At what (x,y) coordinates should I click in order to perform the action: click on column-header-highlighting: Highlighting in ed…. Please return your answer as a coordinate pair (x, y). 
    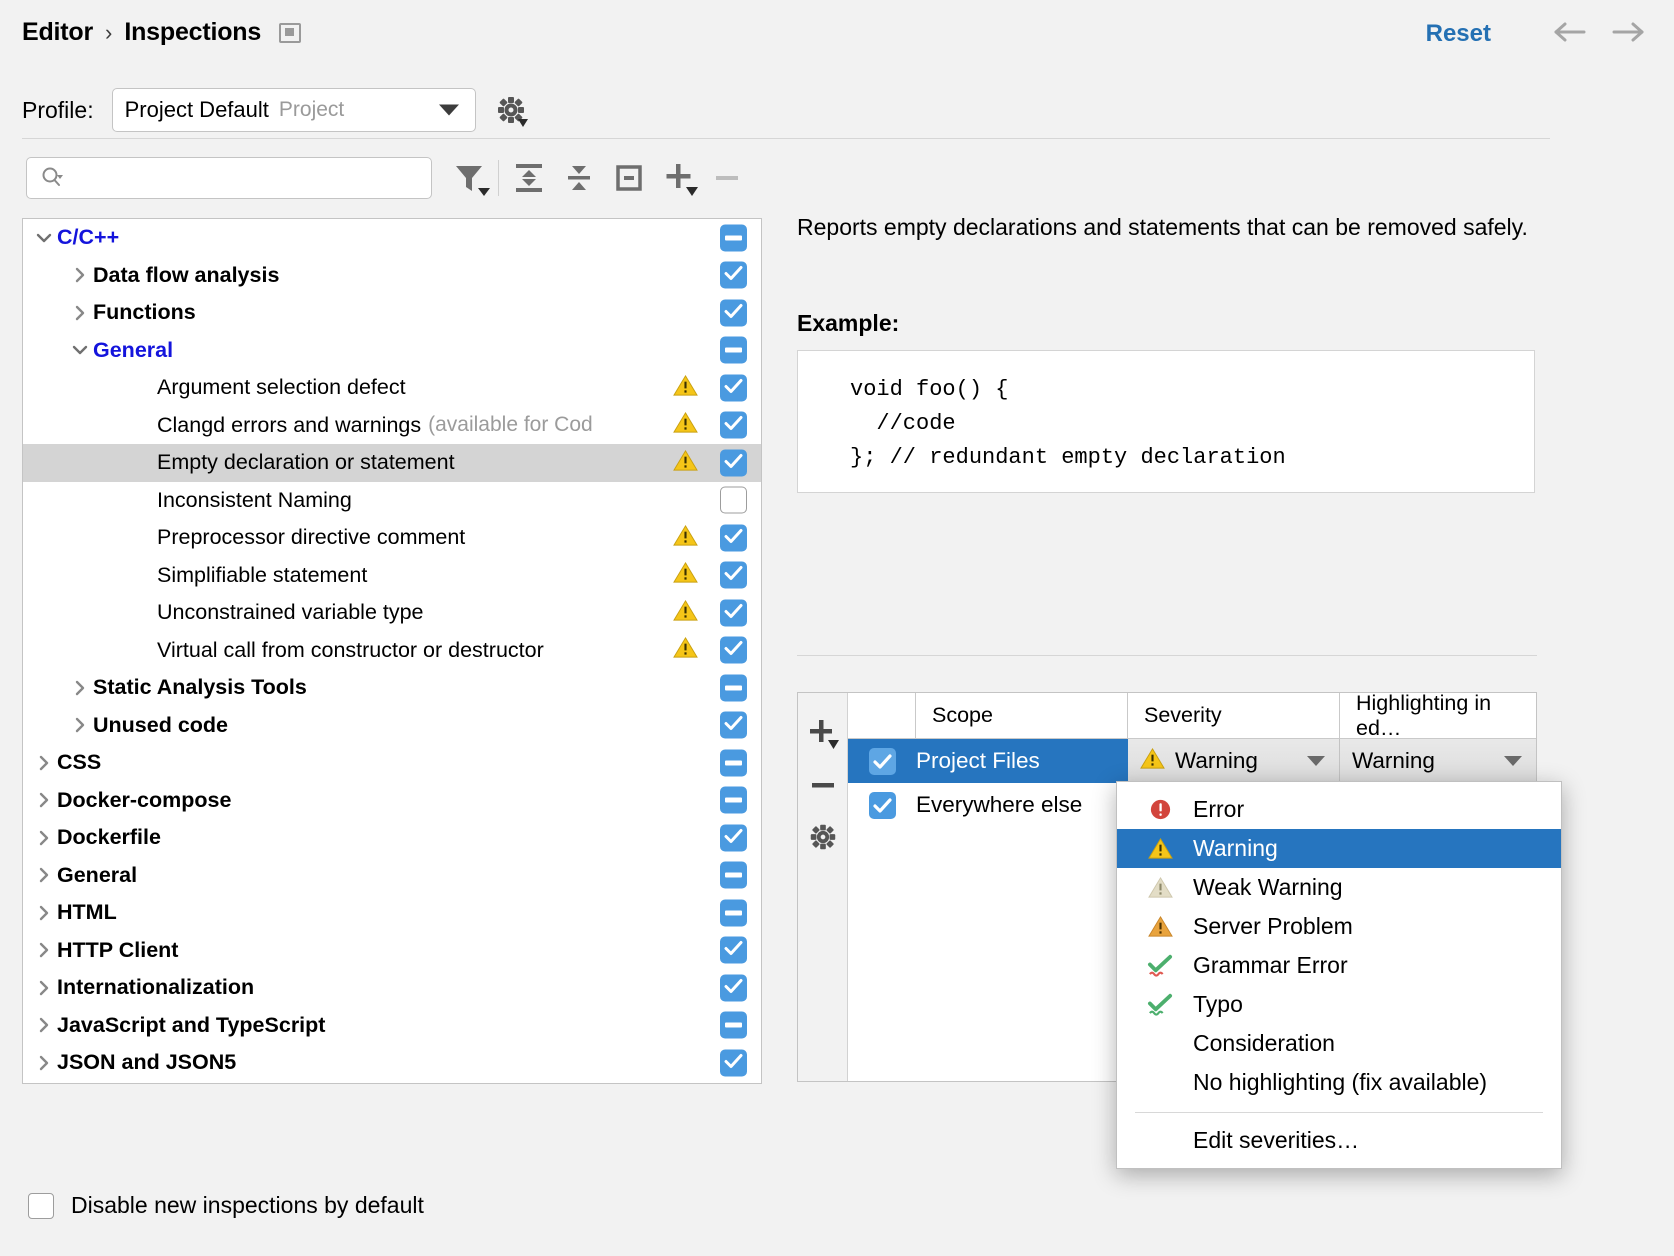
    Looking at the image, I should click on (1438, 715).